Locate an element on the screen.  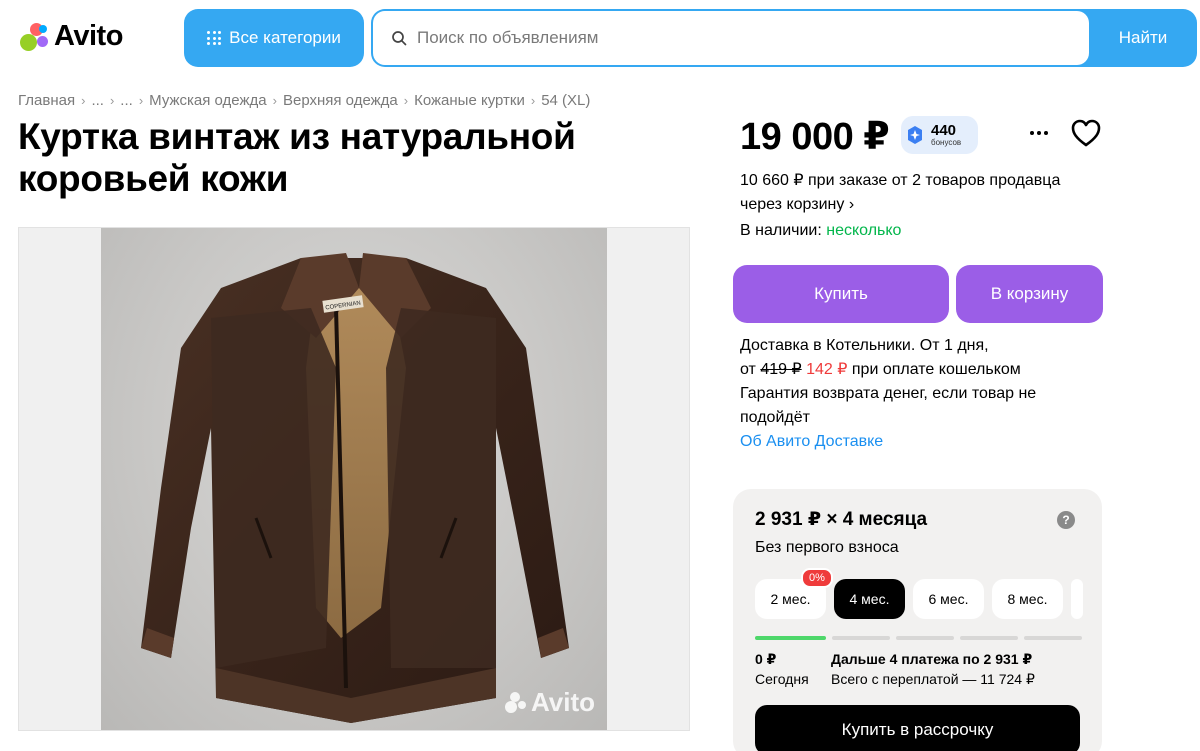
delivery-line-1: Доставка в Котельники. От 1 дня, is located at coordinates (864, 345).